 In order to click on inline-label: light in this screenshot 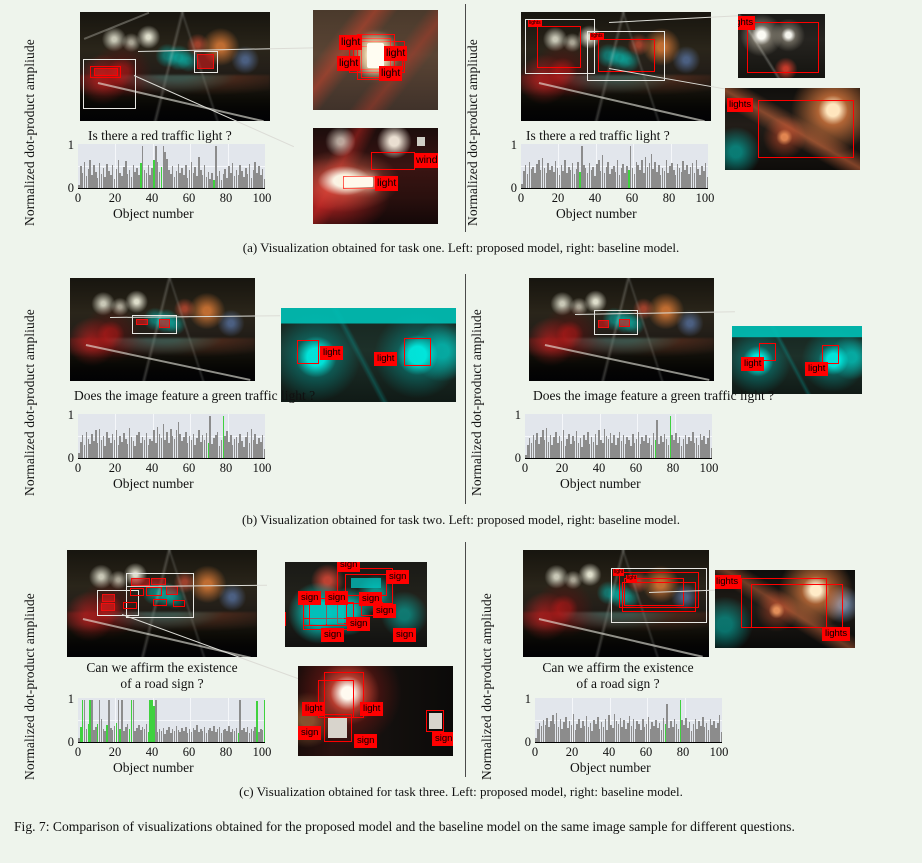, I will do `click(619, 572)`.